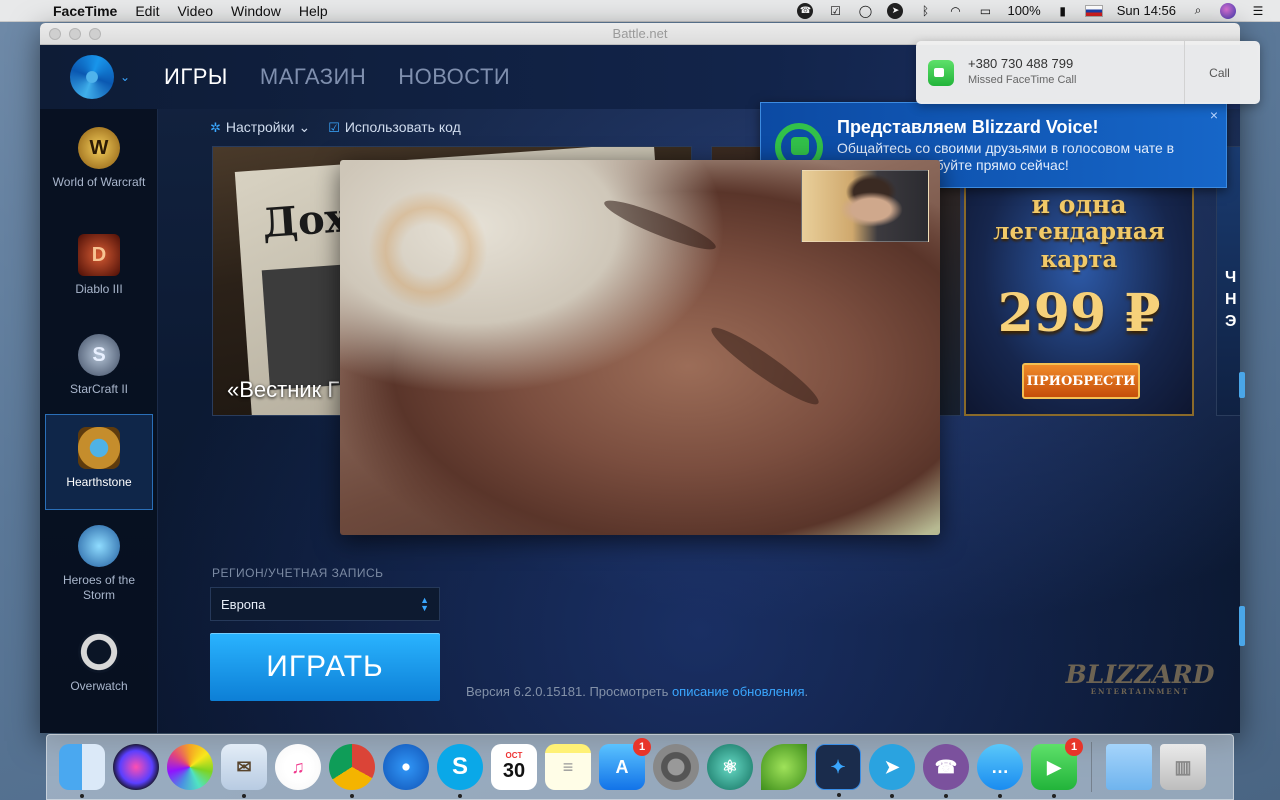  Describe the element at coordinates (1081, 381) in the screenshot. I see `buy-button: ПРИОБРЕСТИ` at that location.